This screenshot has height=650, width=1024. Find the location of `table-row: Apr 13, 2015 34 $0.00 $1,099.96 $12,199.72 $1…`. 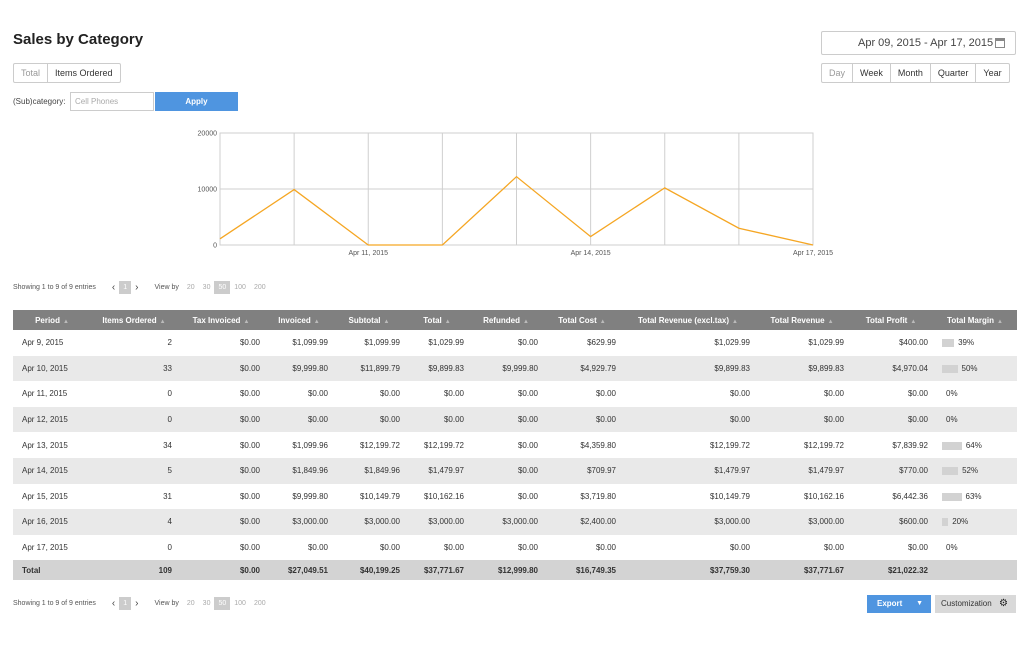

table-row: Apr 13, 2015 34 $0.00 $1,099.96 $12,199.72 $1… is located at coordinates (515, 445).